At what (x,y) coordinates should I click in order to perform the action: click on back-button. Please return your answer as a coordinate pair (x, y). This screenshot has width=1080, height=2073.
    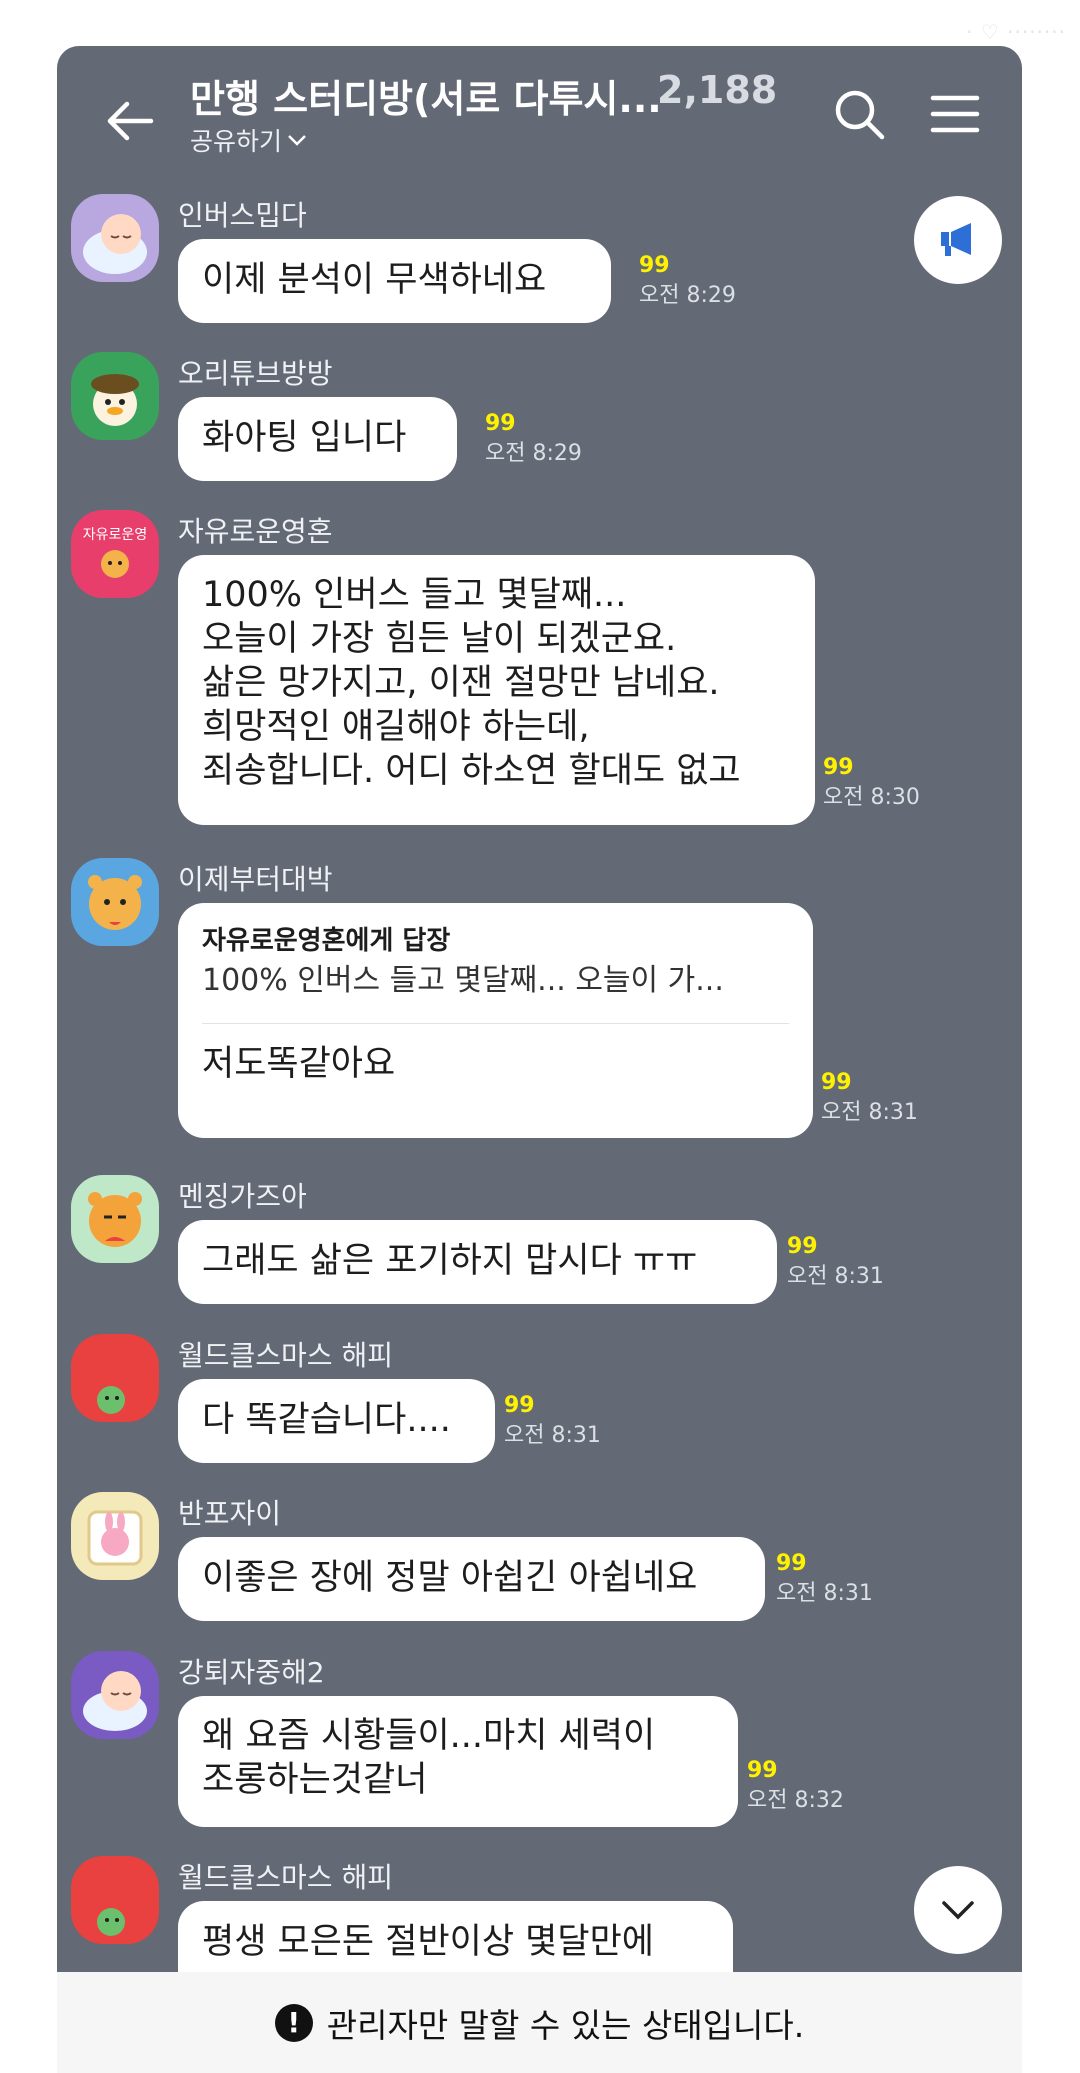
    Looking at the image, I should click on (130, 121).